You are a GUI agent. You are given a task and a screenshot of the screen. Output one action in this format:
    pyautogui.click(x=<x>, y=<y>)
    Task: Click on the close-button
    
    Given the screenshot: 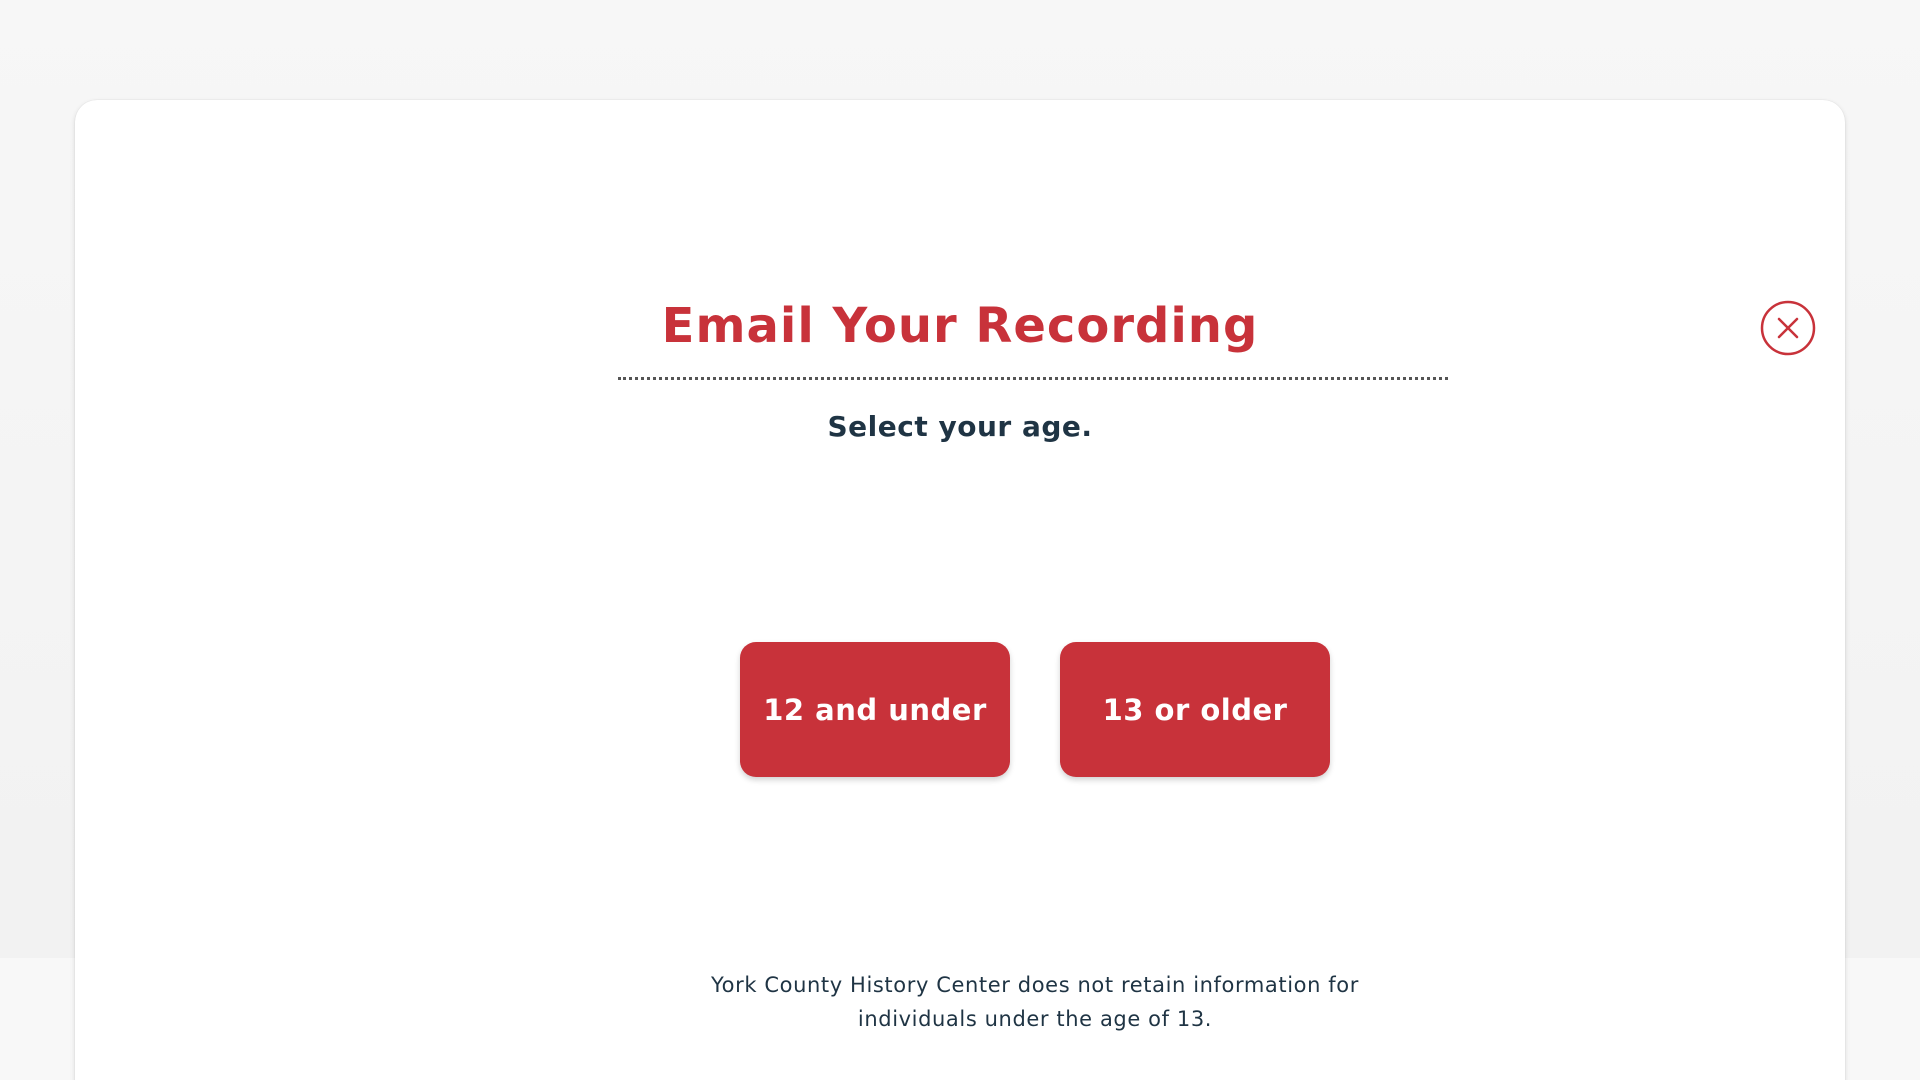 What is the action you would take?
    pyautogui.click(x=1788, y=328)
    